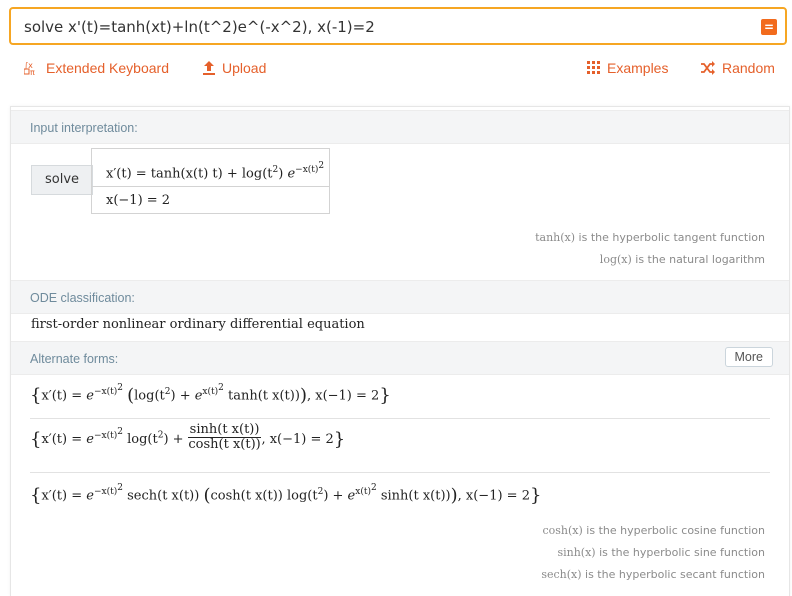  Describe the element at coordinates (84, 128) in the screenshot. I see `pod-title: Input interpretation:` at that location.